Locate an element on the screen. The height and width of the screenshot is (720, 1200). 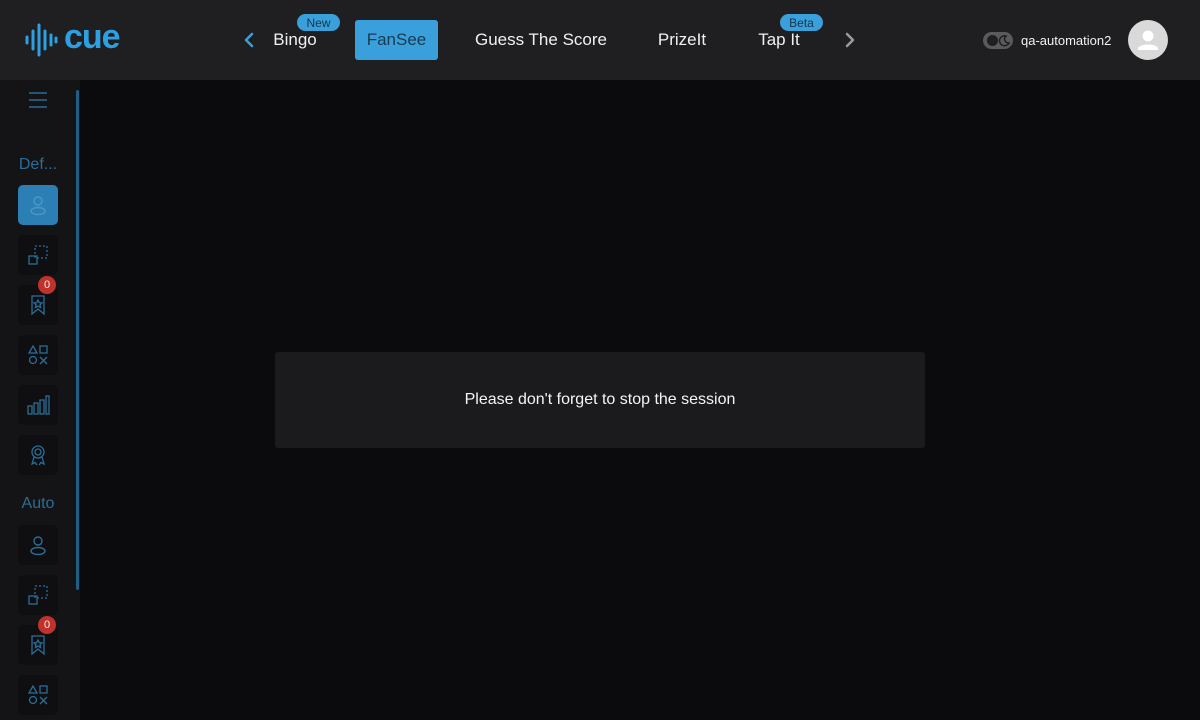
sidebar-item-stats is located at coordinates (38, 405).